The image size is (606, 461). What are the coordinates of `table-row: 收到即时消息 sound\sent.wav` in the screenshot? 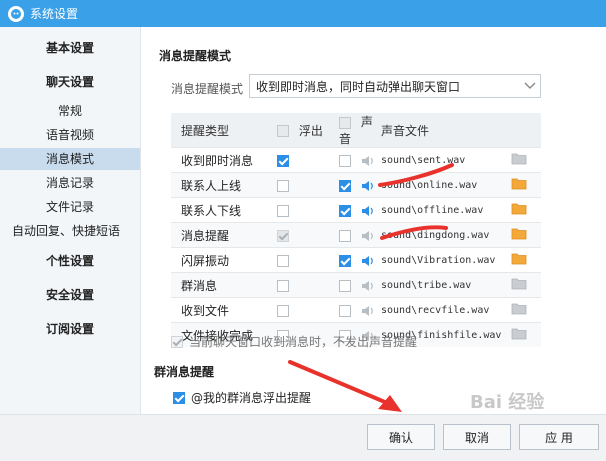 It's located at (356, 160).